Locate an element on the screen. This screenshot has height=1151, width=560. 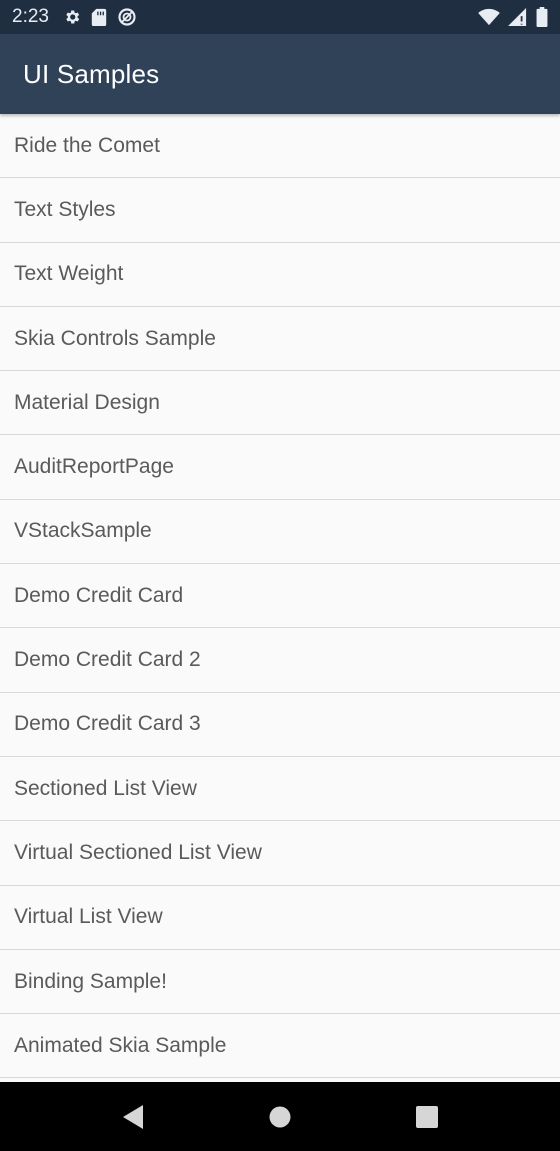
list-item: Virtual List View is located at coordinates (280, 917).